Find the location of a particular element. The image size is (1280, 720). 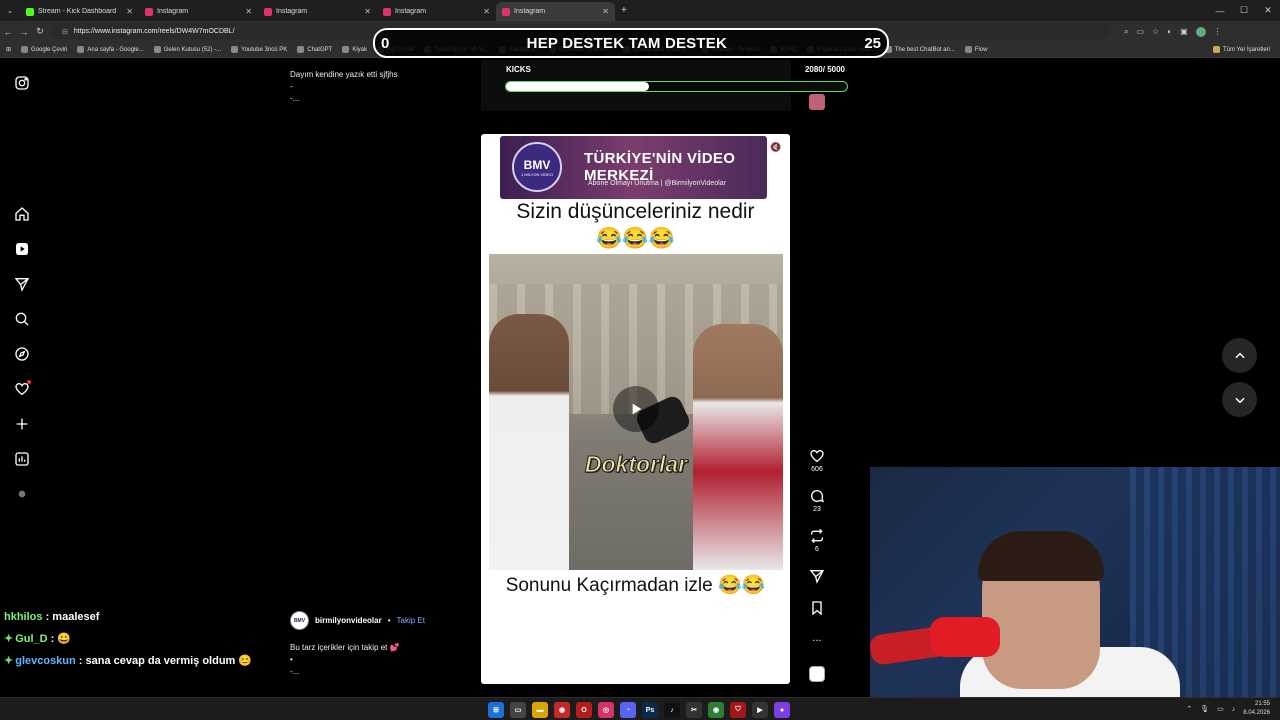

instagram-app-icon: ◎ is located at coordinates (606, 710).